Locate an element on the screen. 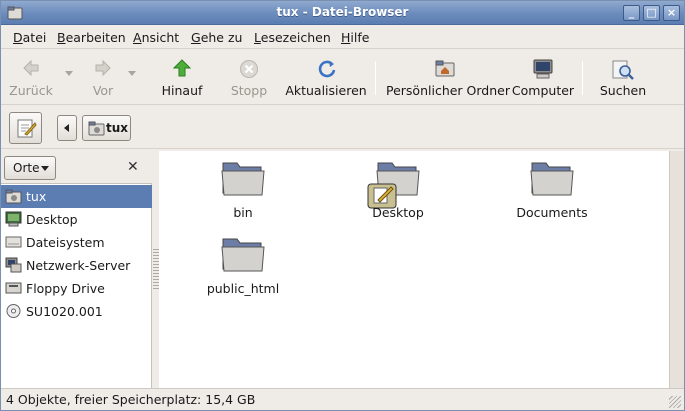  close-sidebar-icon: ✕ is located at coordinates (133, 167).